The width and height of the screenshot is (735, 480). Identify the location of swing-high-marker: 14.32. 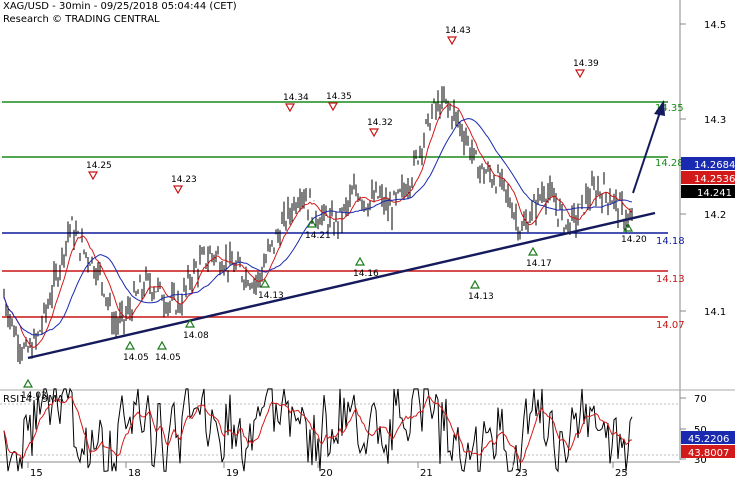
(380, 128).